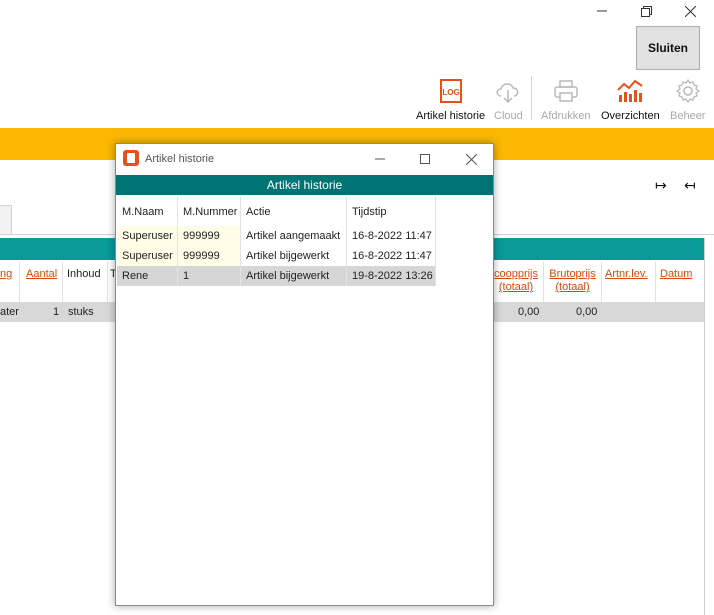  What do you see at coordinates (9, 312) in the screenshot?
I see `table-cell: ater` at bounding box center [9, 312].